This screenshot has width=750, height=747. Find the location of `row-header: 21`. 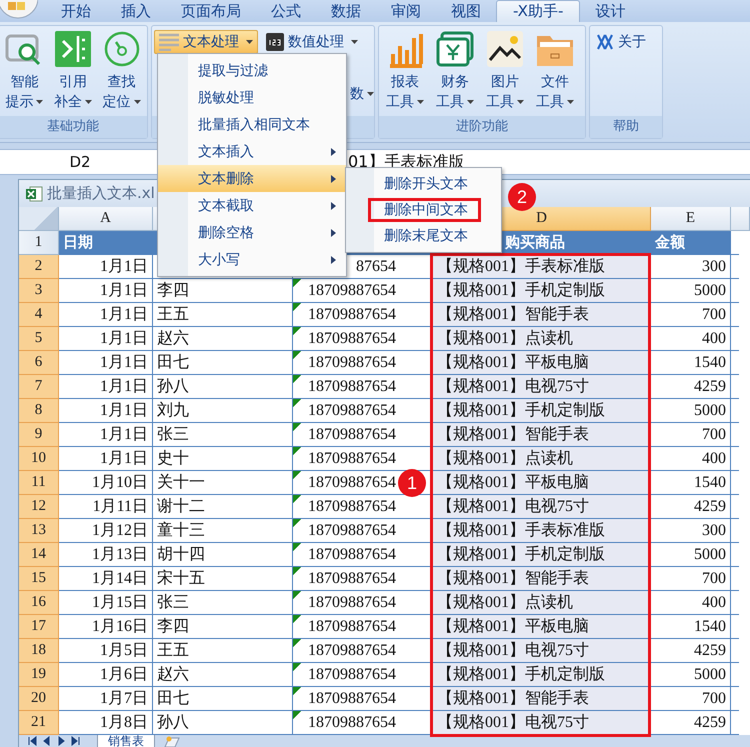

row-header: 21 is located at coordinates (39, 723).